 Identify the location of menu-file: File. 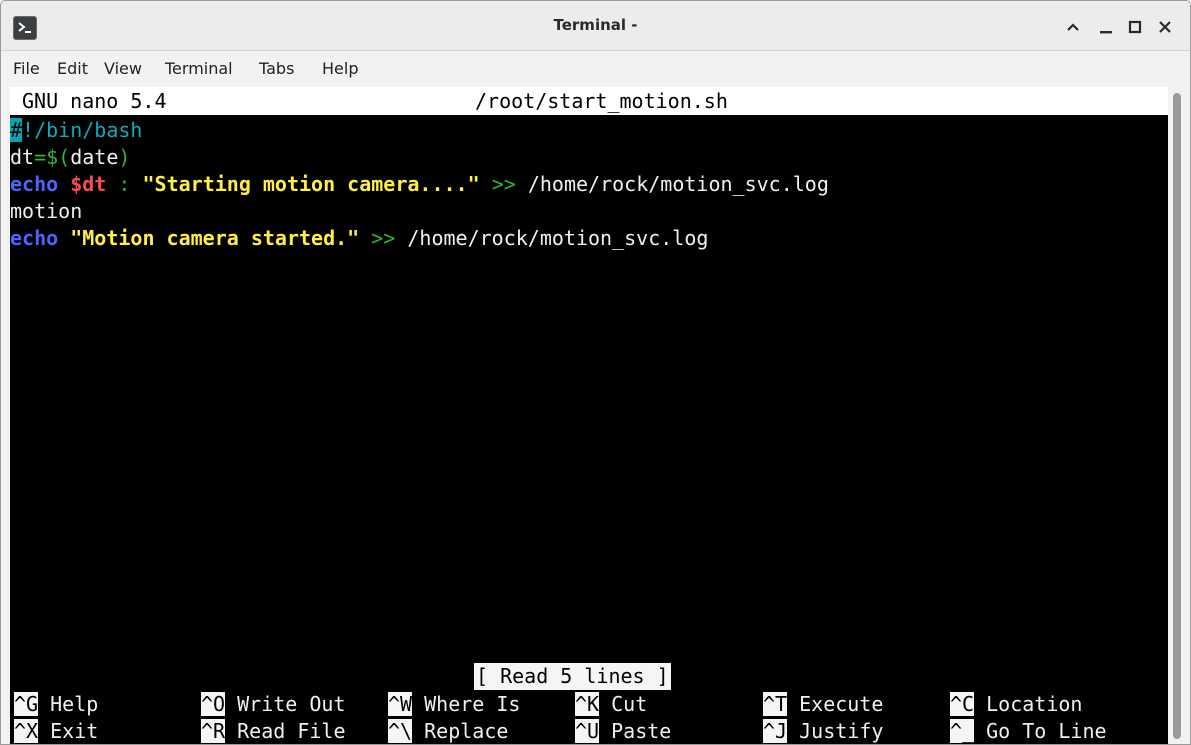
(26, 69).